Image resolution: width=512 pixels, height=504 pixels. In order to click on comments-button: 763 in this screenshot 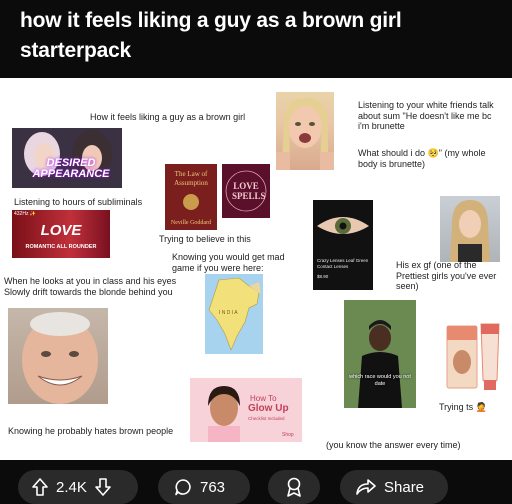, I will do `click(204, 487)`.